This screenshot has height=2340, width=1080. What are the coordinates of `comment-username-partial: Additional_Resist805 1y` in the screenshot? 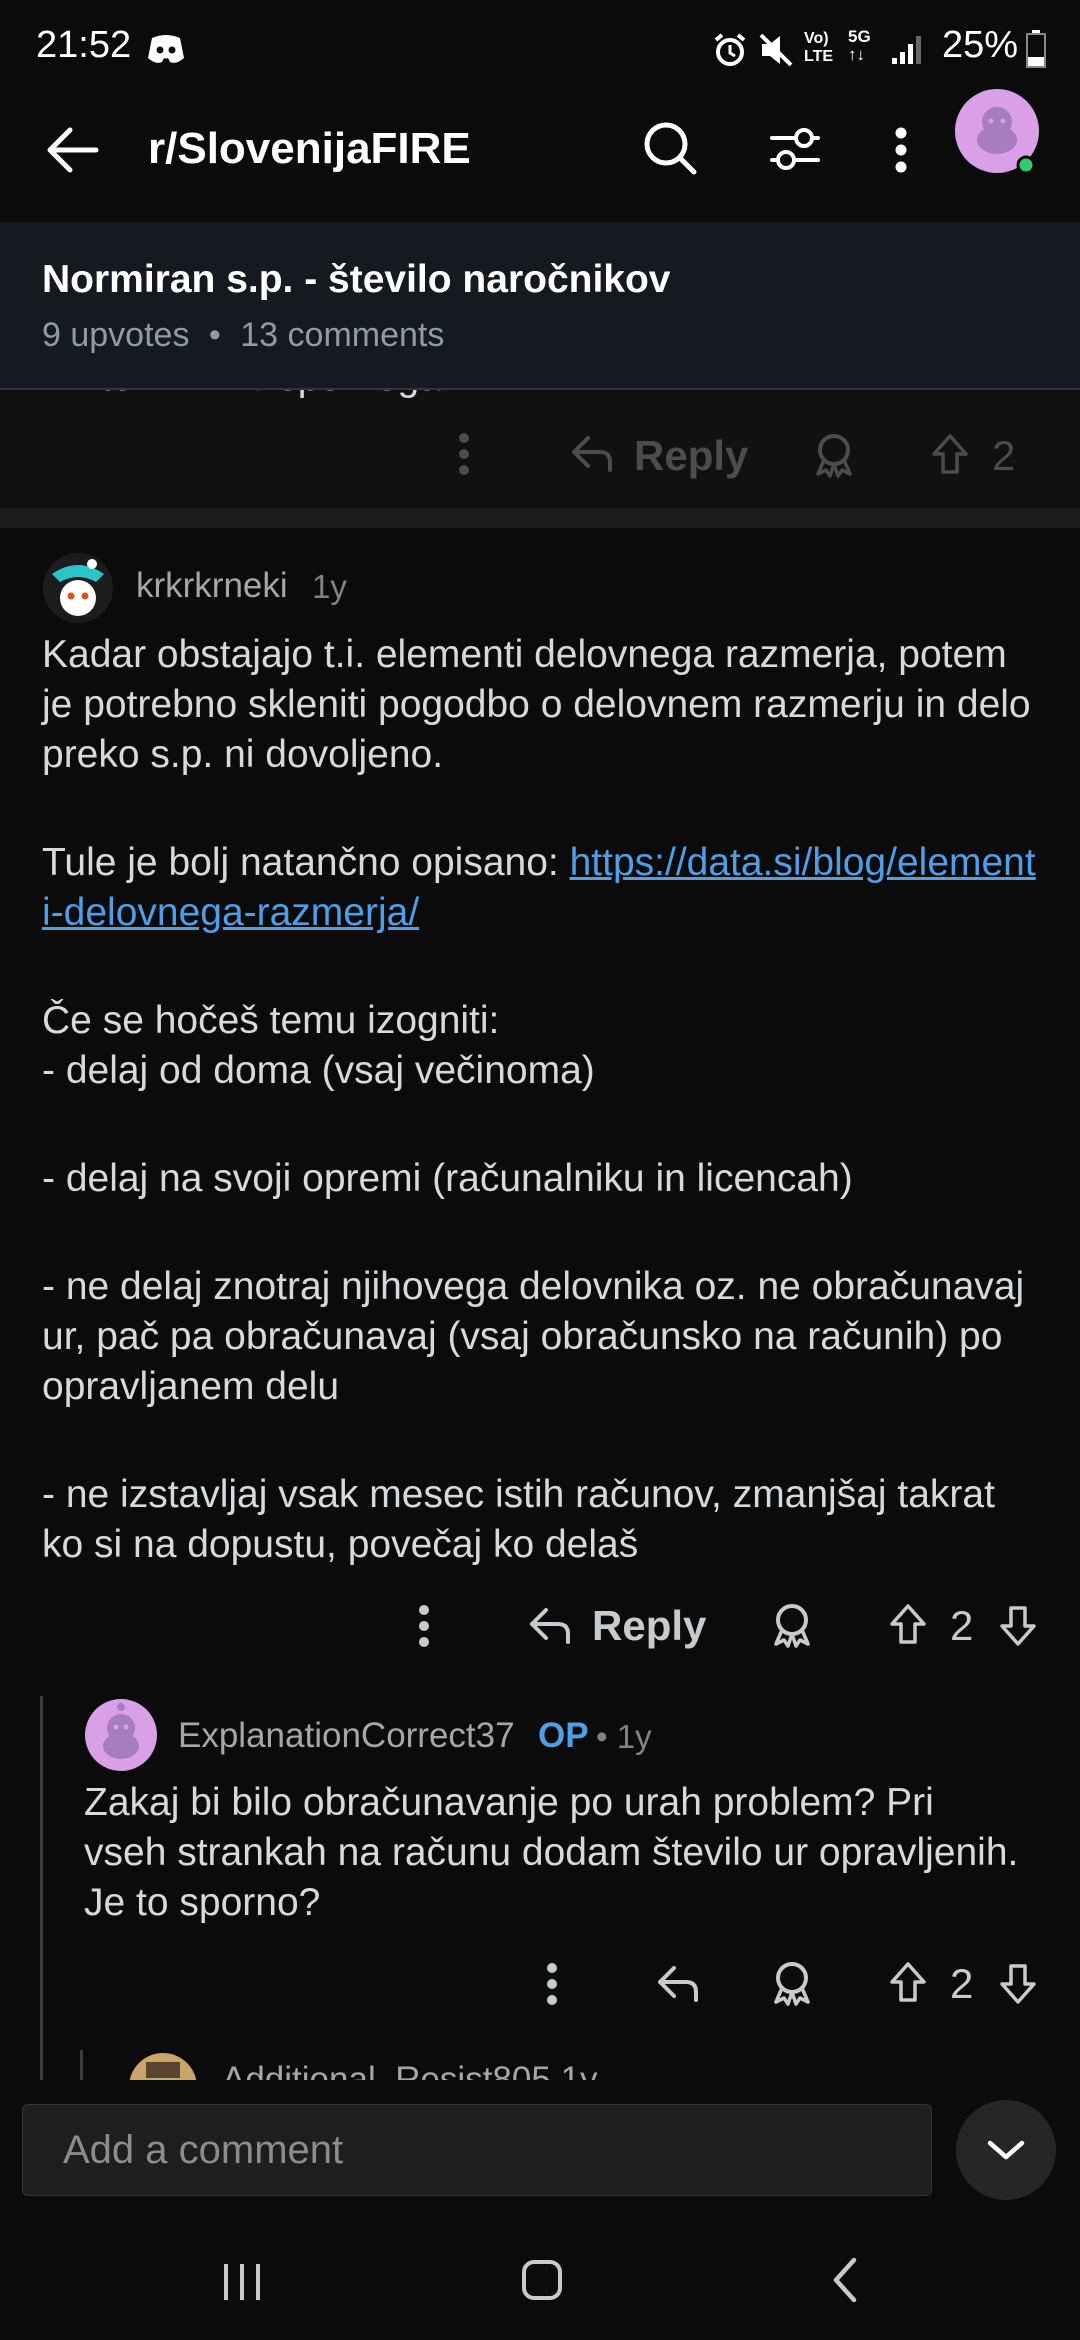 It's located at (410, 2071).